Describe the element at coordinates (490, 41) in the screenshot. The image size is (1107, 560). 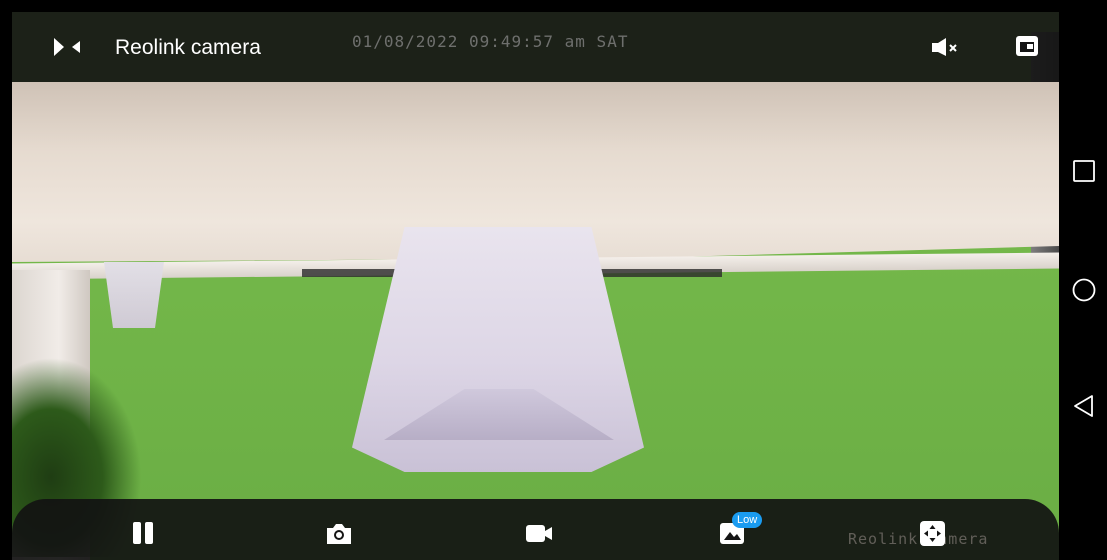
I see `osd-timestamp: 01/08/2022 09:49:57 am SAT` at that location.